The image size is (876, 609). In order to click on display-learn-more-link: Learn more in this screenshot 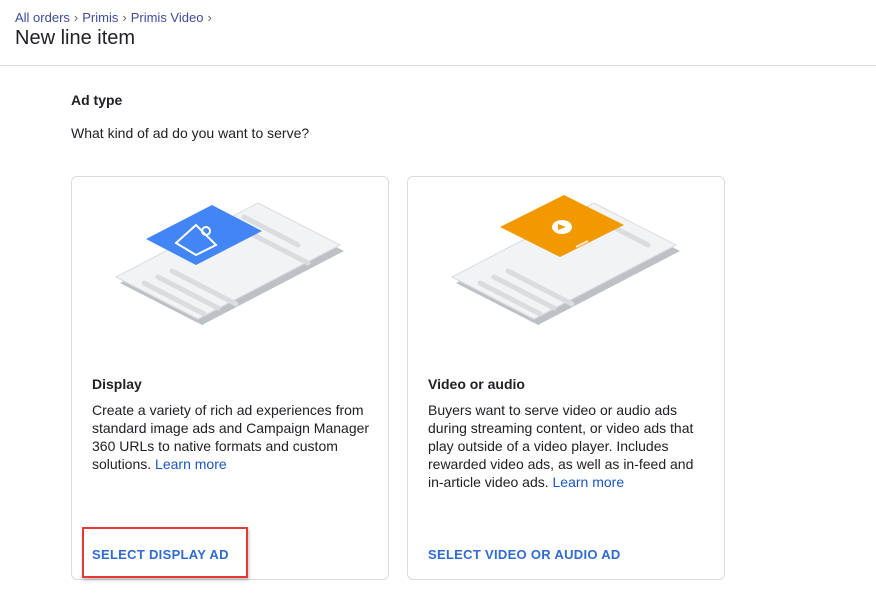, I will do `click(191, 464)`.